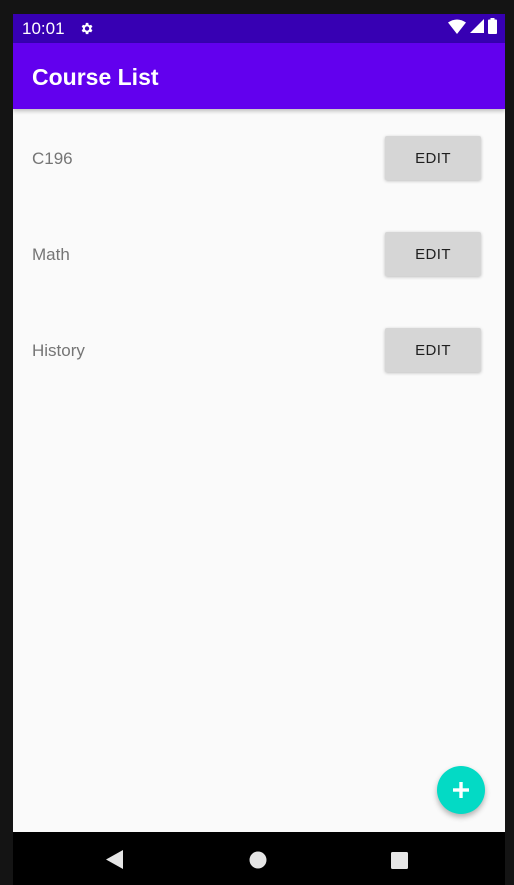  What do you see at coordinates (457, 29) in the screenshot?
I see `wifi-icon` at bounding box center [457, 29].